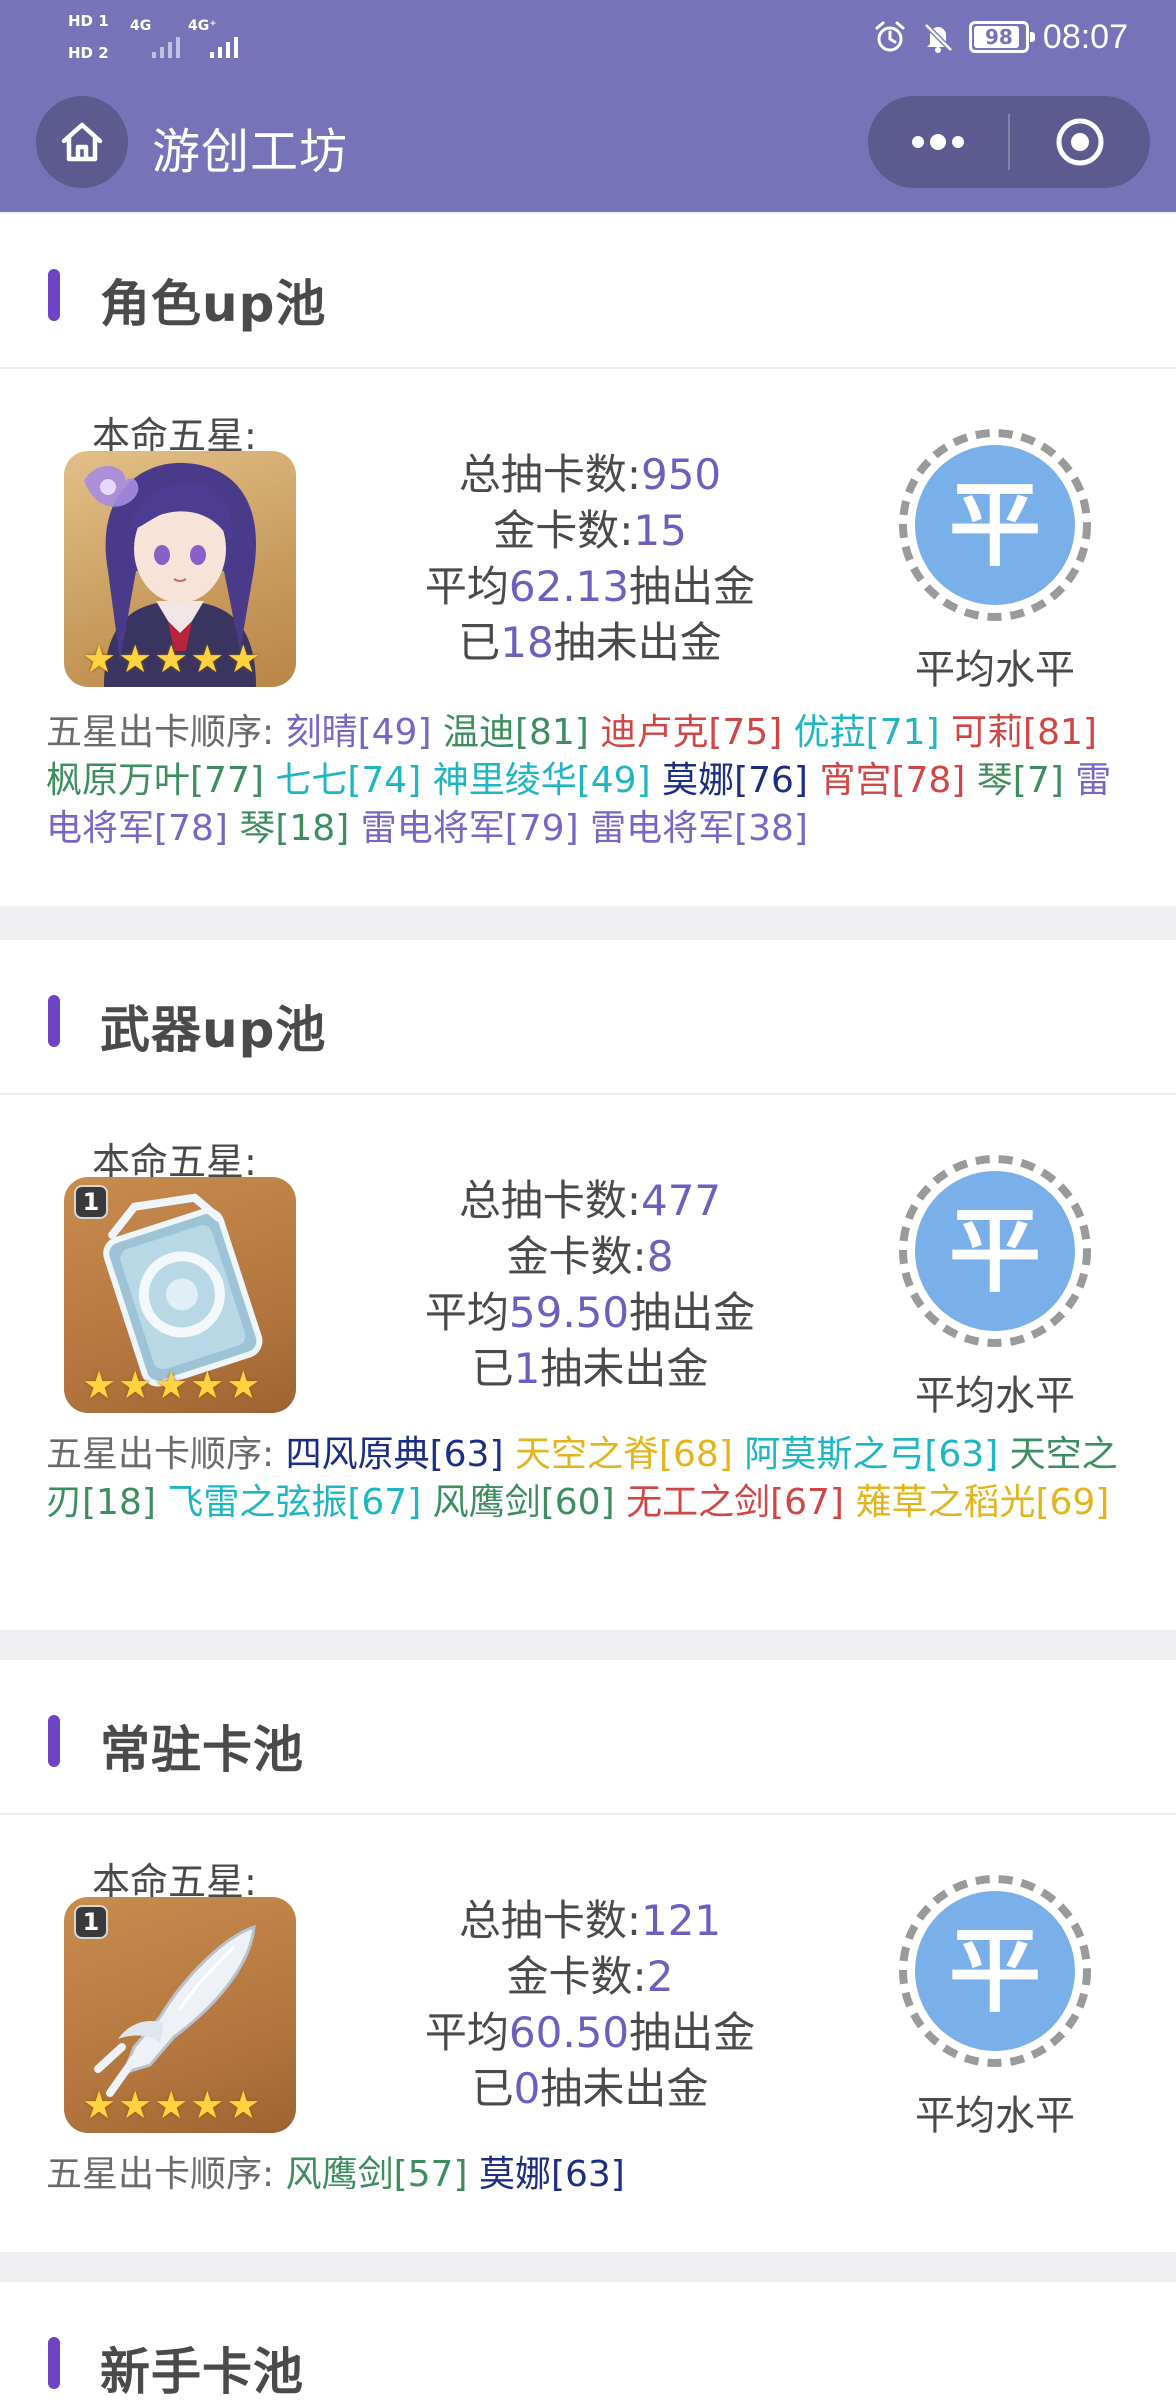 This screenshot has height=2400, width=1176. What do you see at coordinates (699, 828) in the screenshot?
I see `order-item: 雷电将军[38]` at bounding box center [699, 828].